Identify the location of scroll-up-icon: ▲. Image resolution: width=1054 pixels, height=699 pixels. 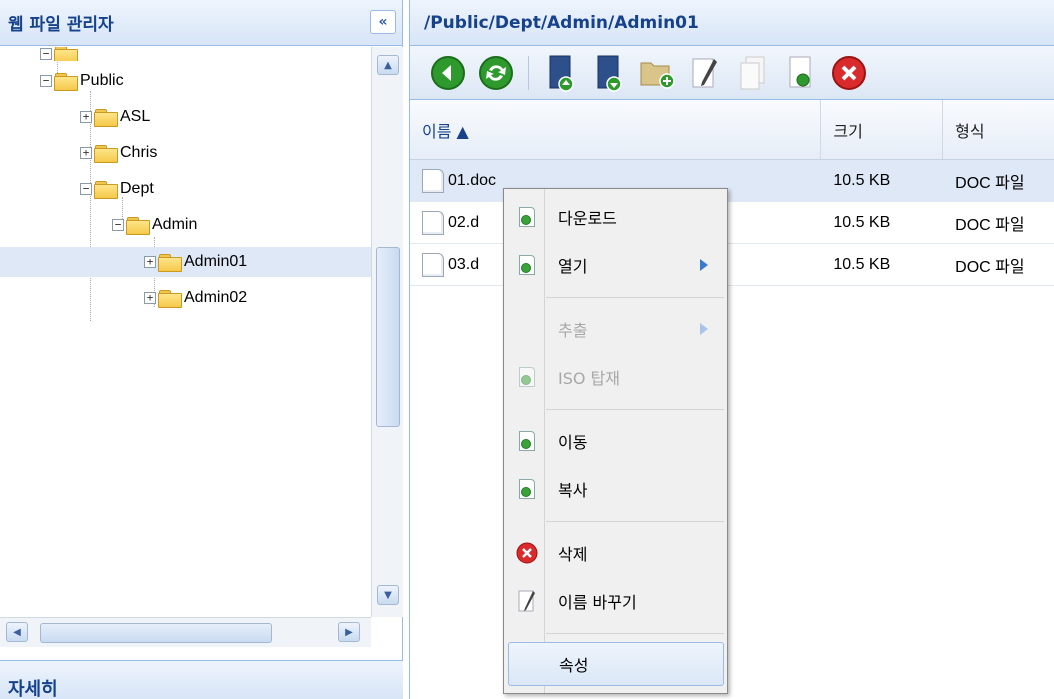
(388, 65).